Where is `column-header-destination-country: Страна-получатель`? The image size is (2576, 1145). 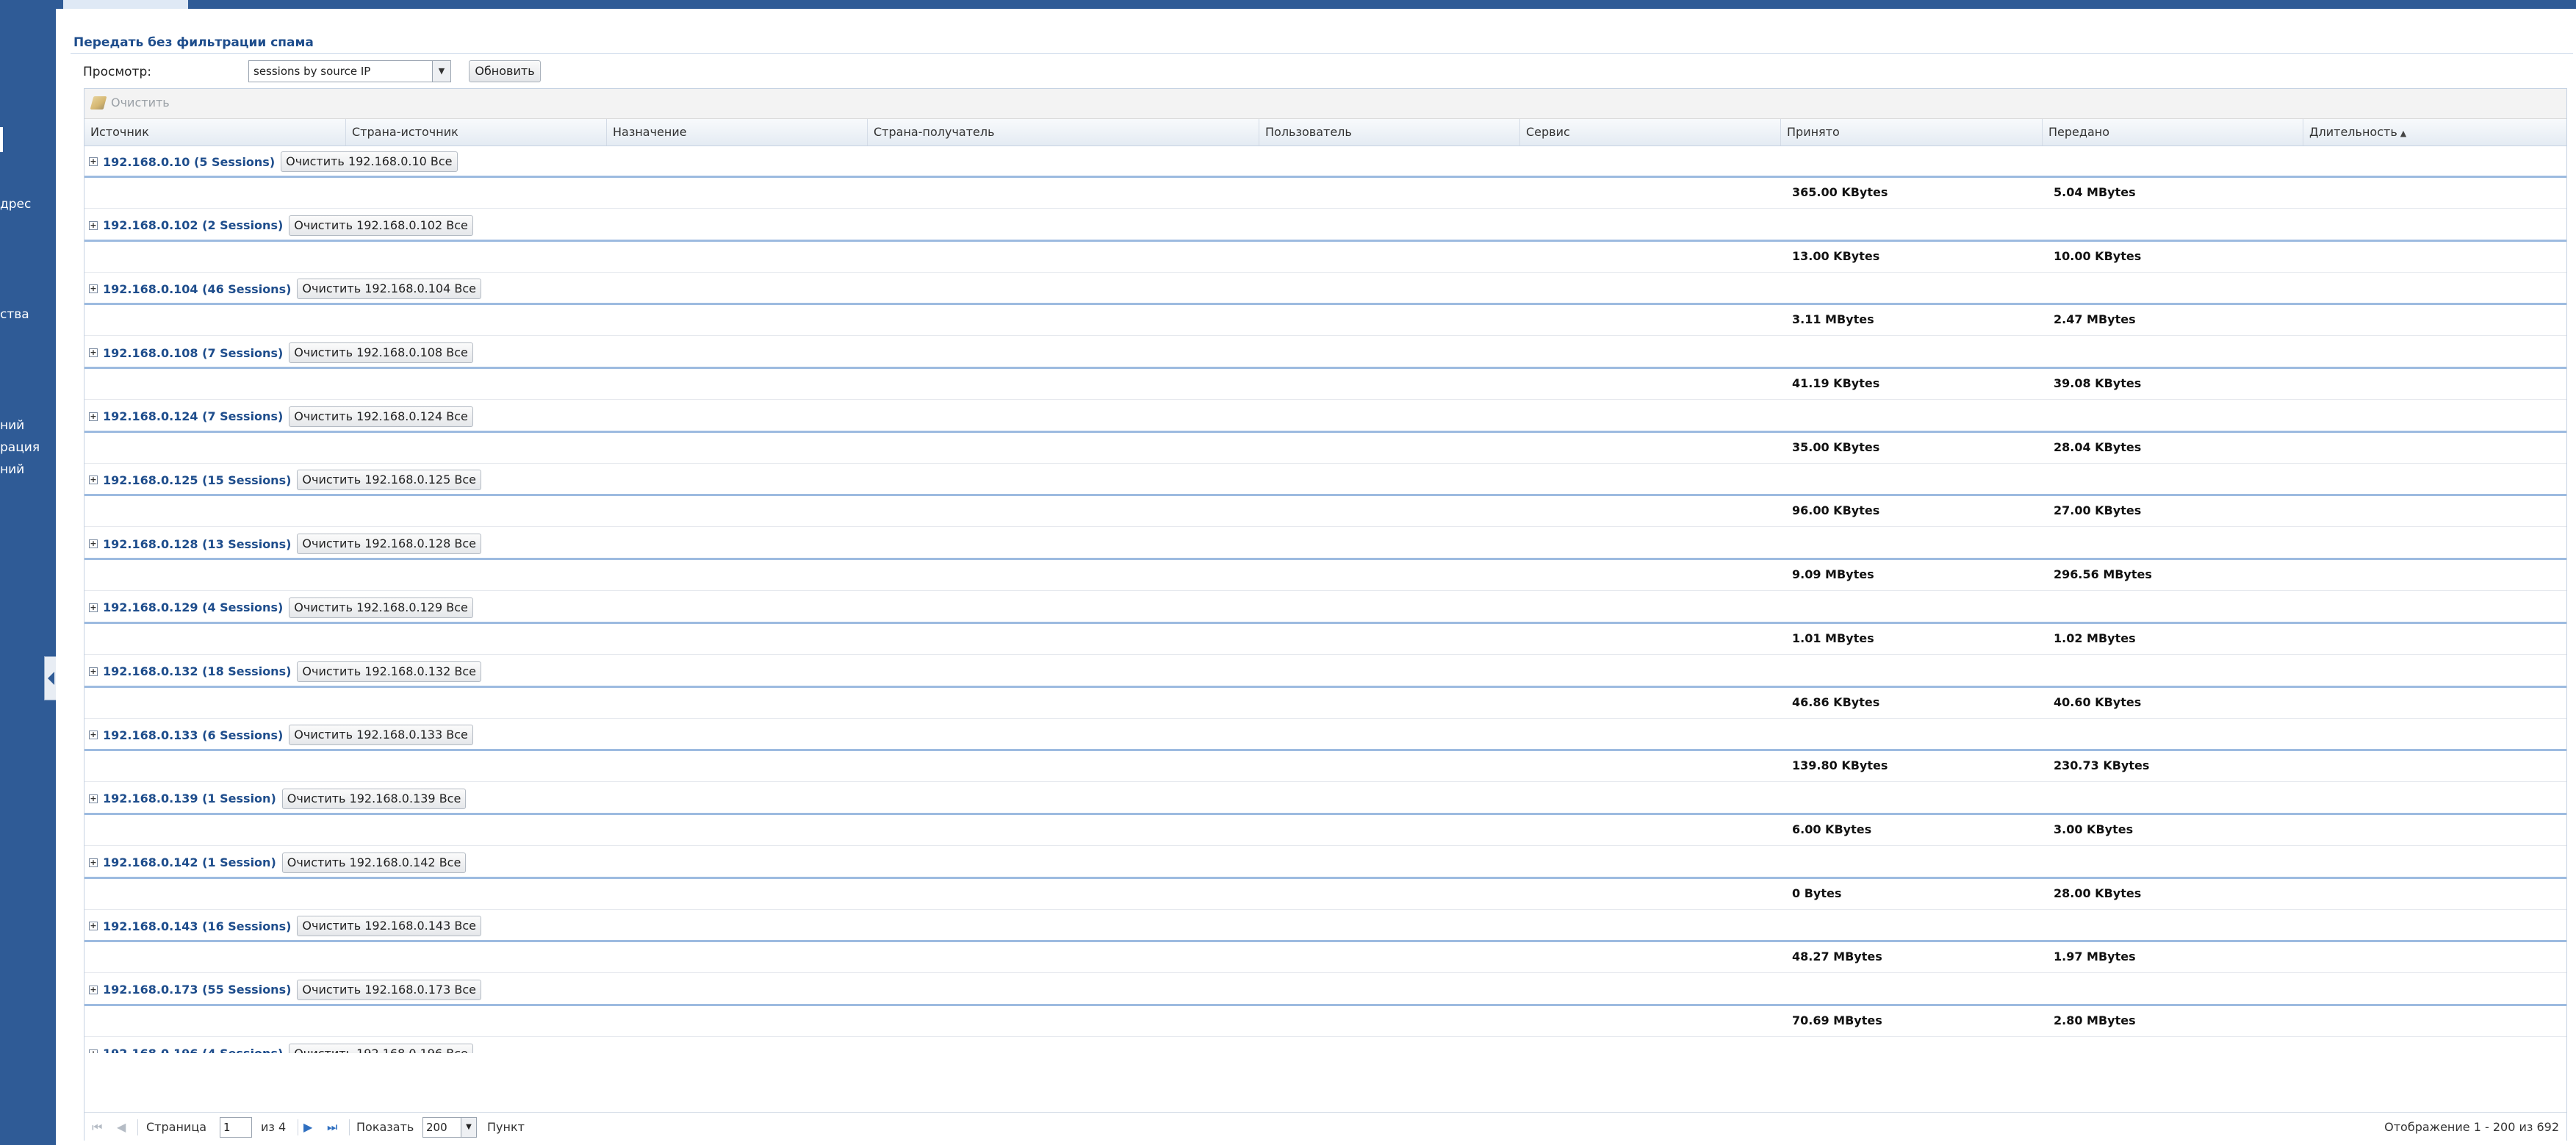 column-header-destination-country: Страна-получатель is located at coordinates (1063, 132).